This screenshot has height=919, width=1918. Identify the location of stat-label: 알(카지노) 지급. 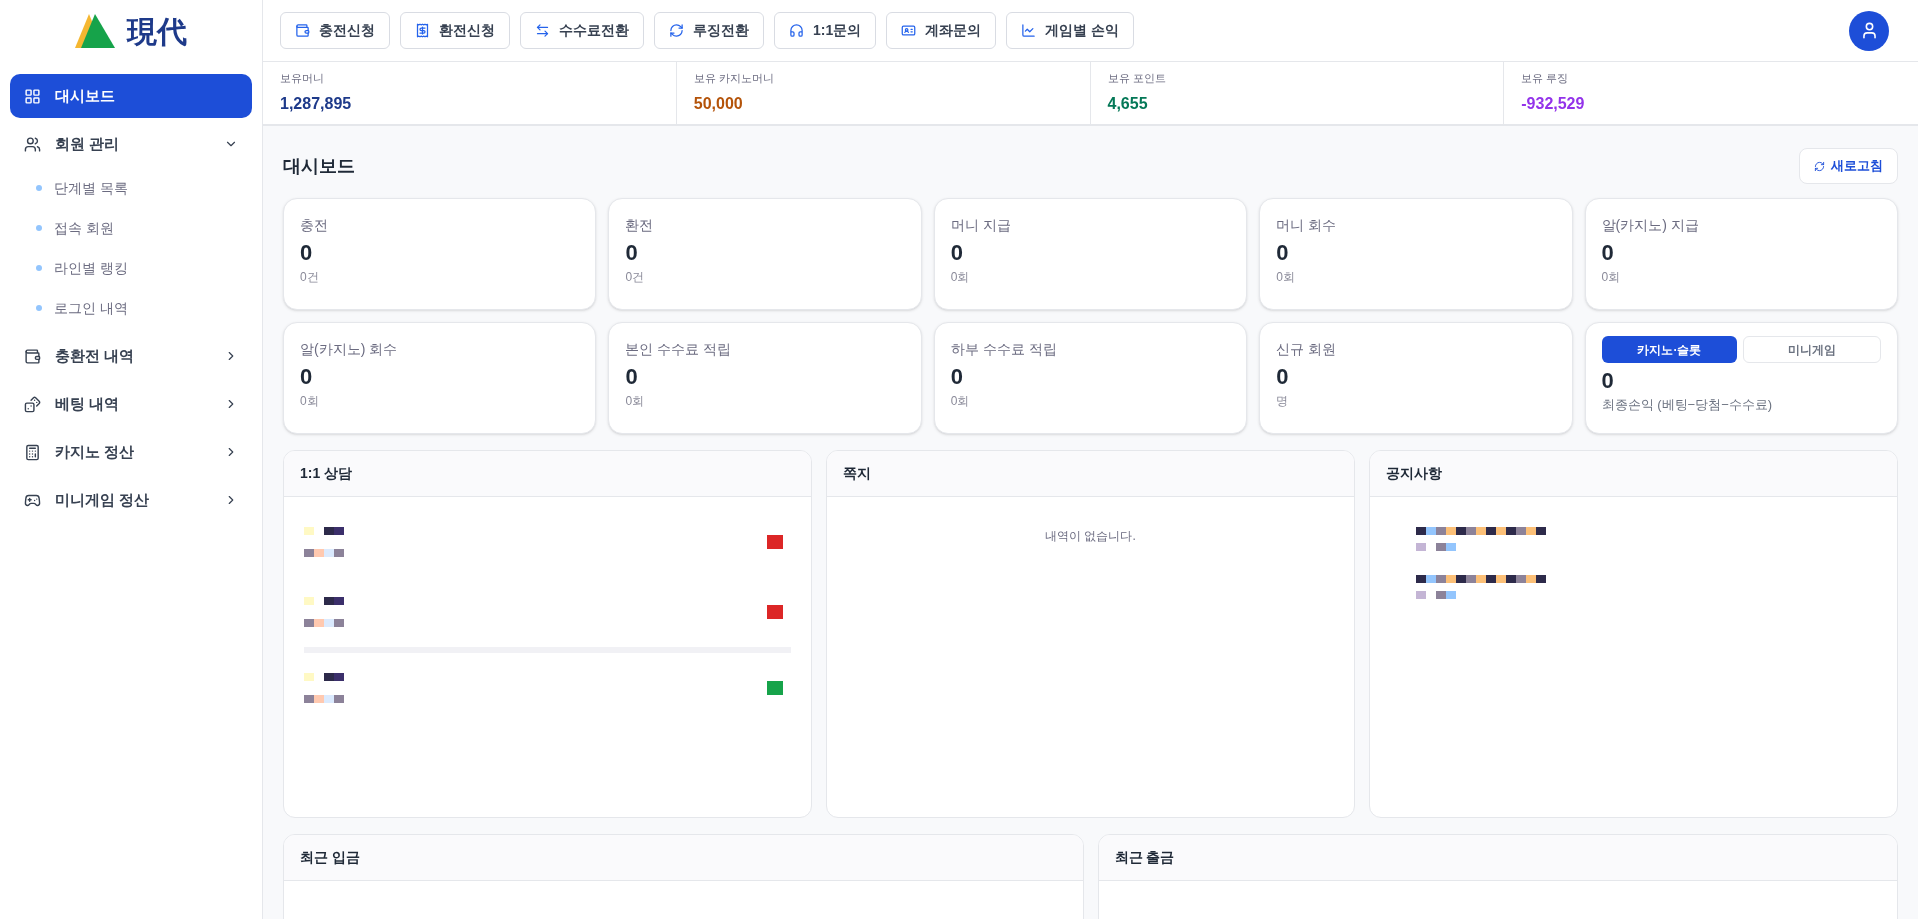
(1650, 225).